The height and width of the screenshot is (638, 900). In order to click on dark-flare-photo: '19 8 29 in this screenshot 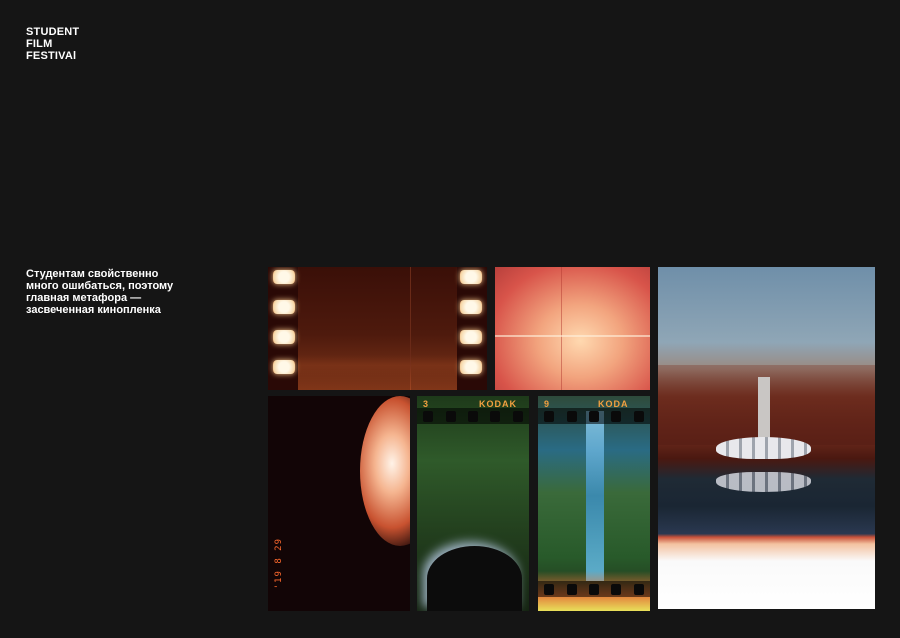, I will do `click(339, 503)`.